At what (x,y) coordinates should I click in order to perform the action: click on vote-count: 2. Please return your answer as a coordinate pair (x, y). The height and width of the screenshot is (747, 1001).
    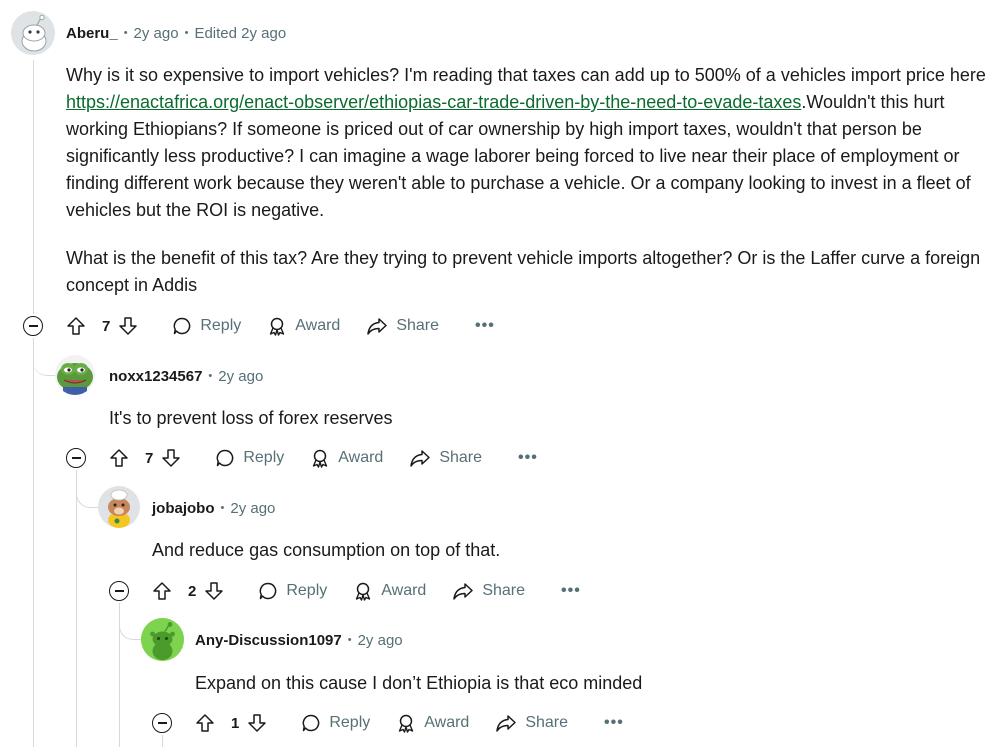
    Looking at the image, I should click on (192, 591).